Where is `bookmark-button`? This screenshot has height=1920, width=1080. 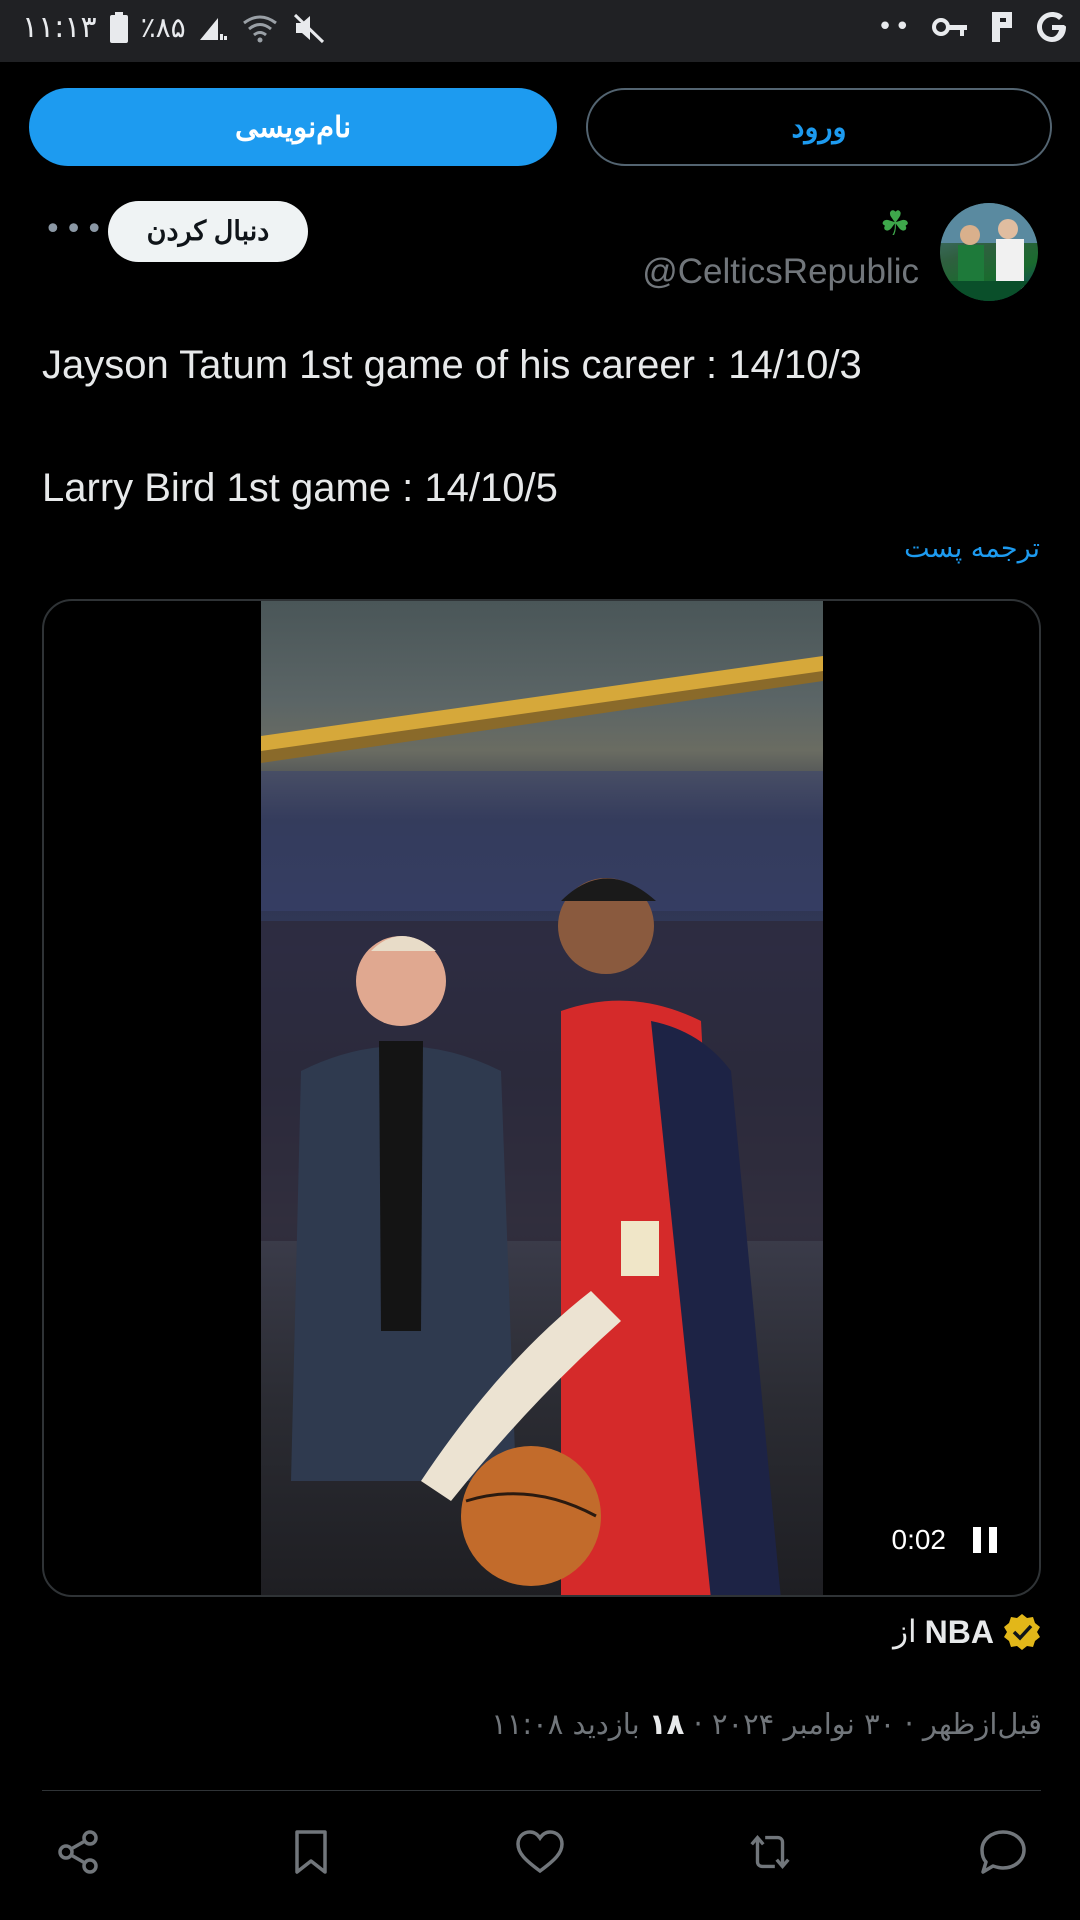 bookmark-button is located at coordinates (311, 1852).